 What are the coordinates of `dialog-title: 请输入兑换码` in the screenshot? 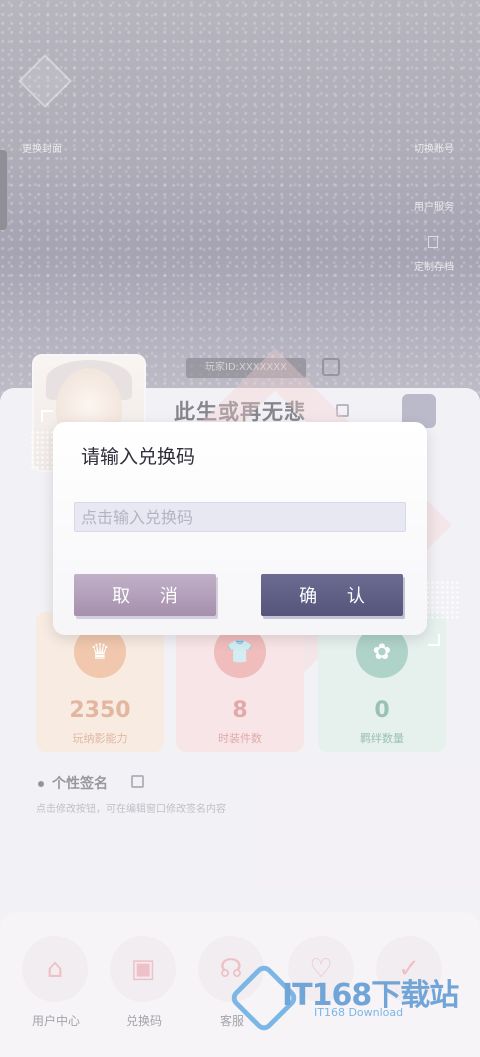 It's located at (138, 457).